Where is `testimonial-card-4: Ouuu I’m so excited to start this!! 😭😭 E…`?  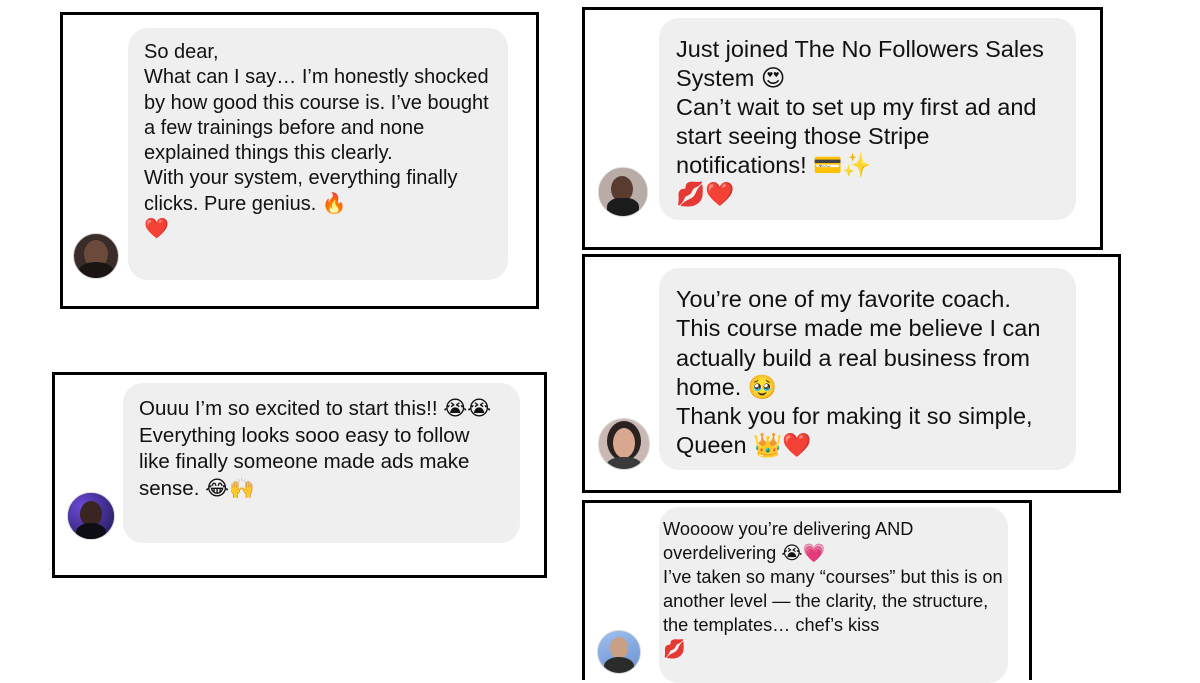
testimonial-card-4: Ouuu I’m so excited to start this!! 😭😭 E… is located at coordinates (299, 475).